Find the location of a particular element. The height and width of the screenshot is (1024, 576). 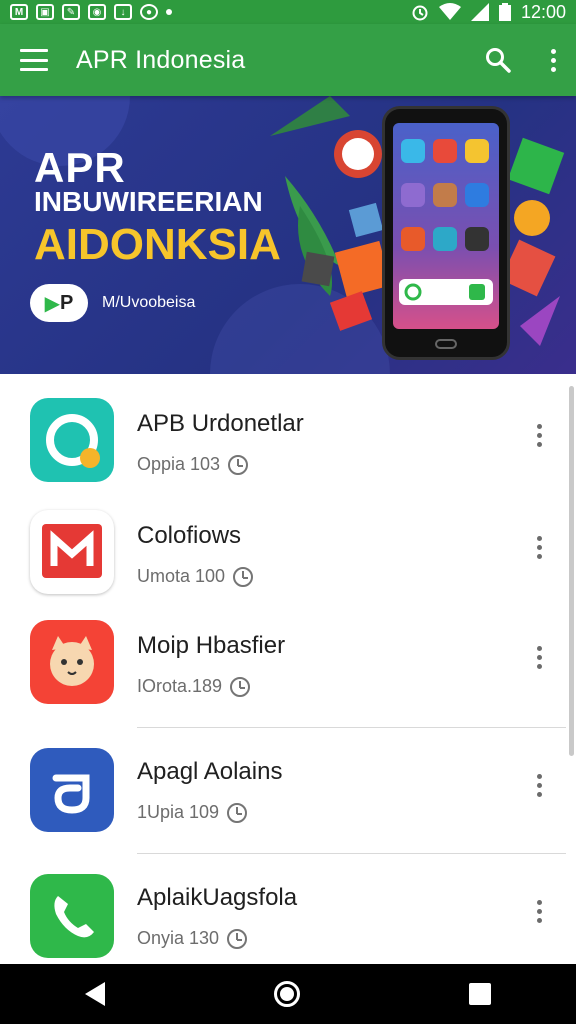

clock-time: 12:00 is located at coordinates (543, 11).